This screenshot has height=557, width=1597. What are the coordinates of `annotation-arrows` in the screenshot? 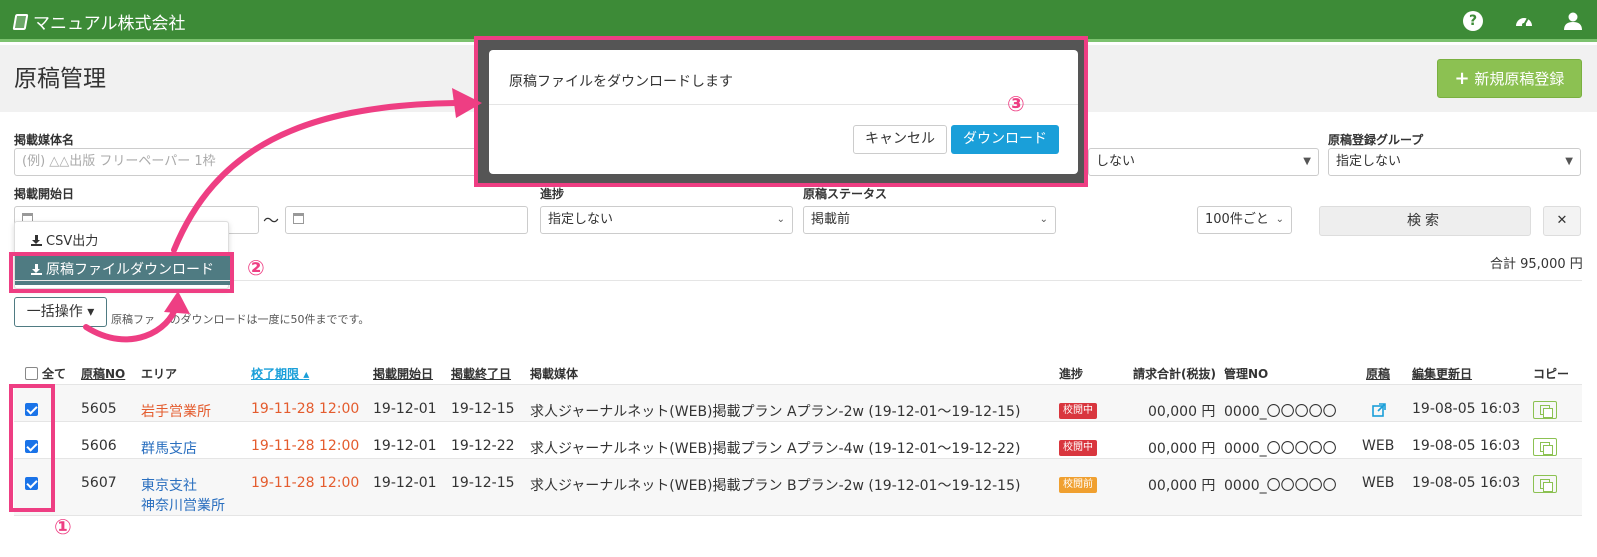 It's located at (282, 215).